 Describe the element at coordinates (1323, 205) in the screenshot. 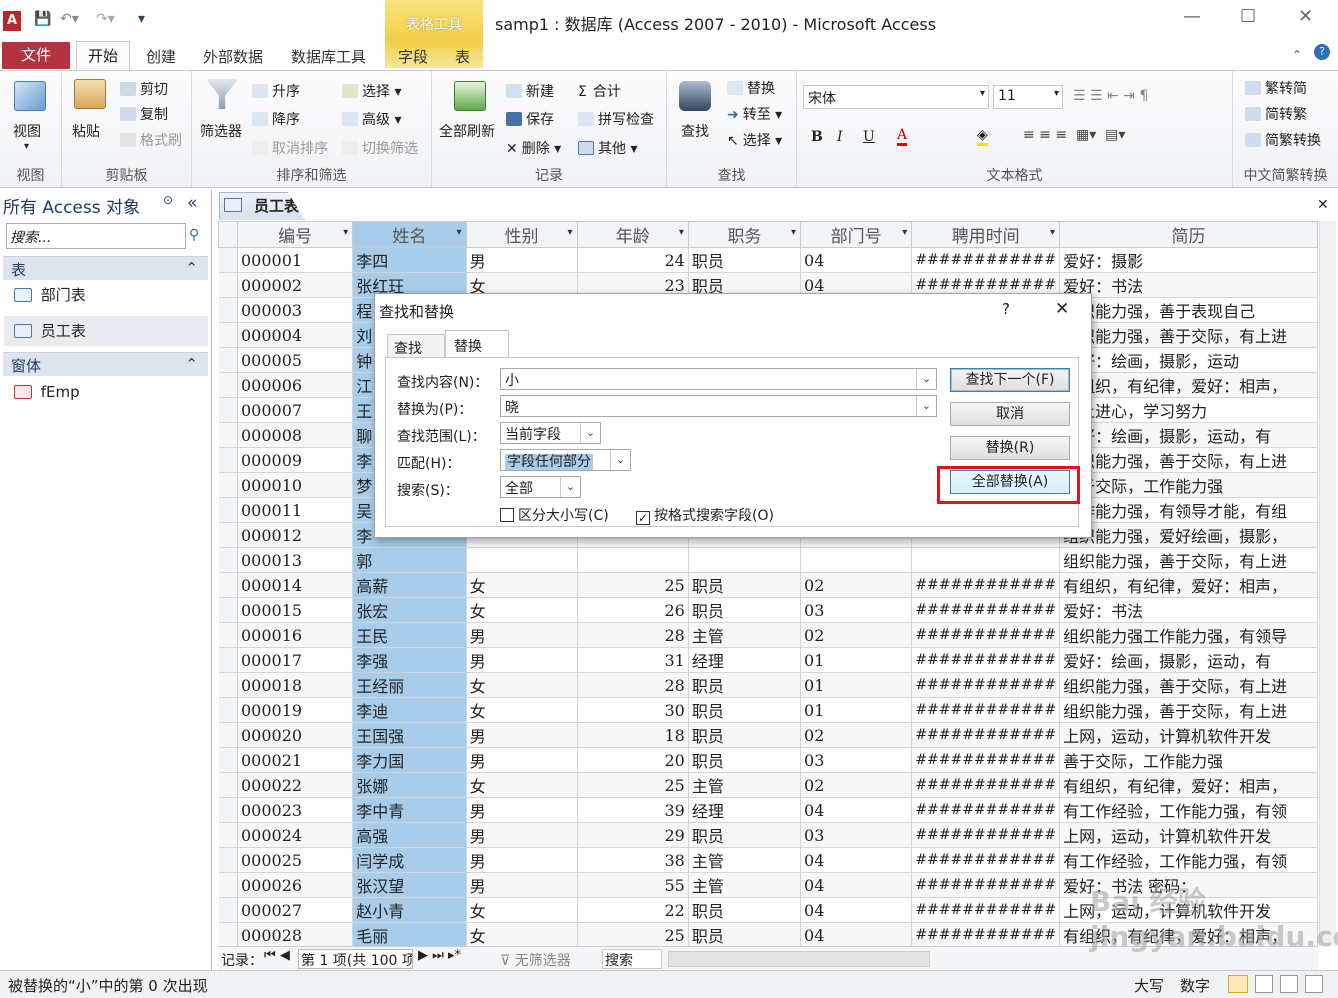

I see `doc-close-icon: ✕` at that location.